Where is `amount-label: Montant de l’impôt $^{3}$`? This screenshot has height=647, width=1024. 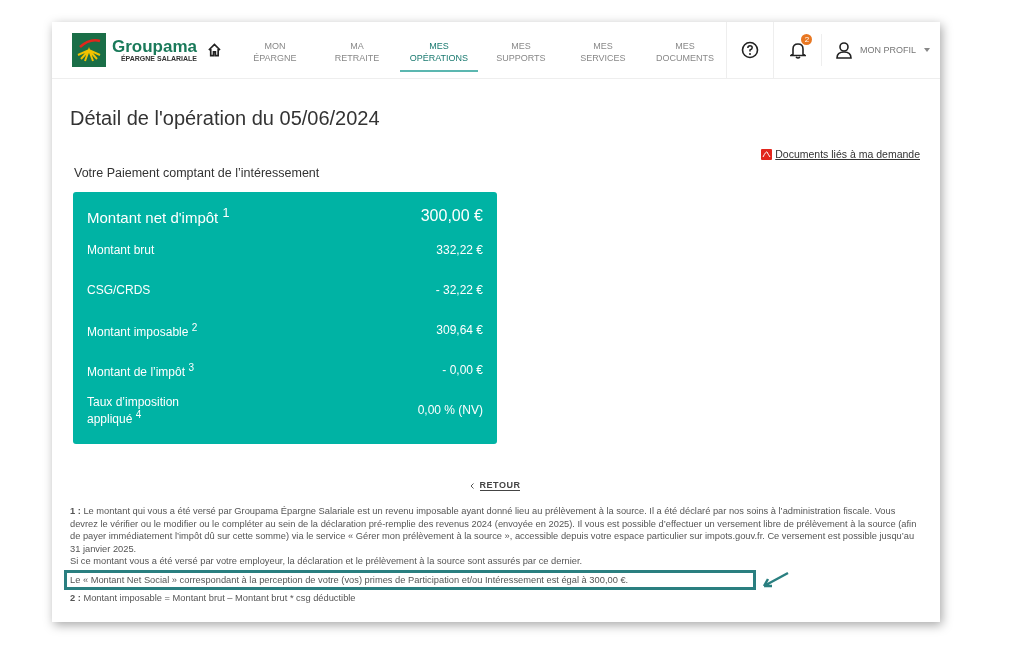 amount-label: Montant de l’impôt $^{3}$ is located at coordinates (140, 370).